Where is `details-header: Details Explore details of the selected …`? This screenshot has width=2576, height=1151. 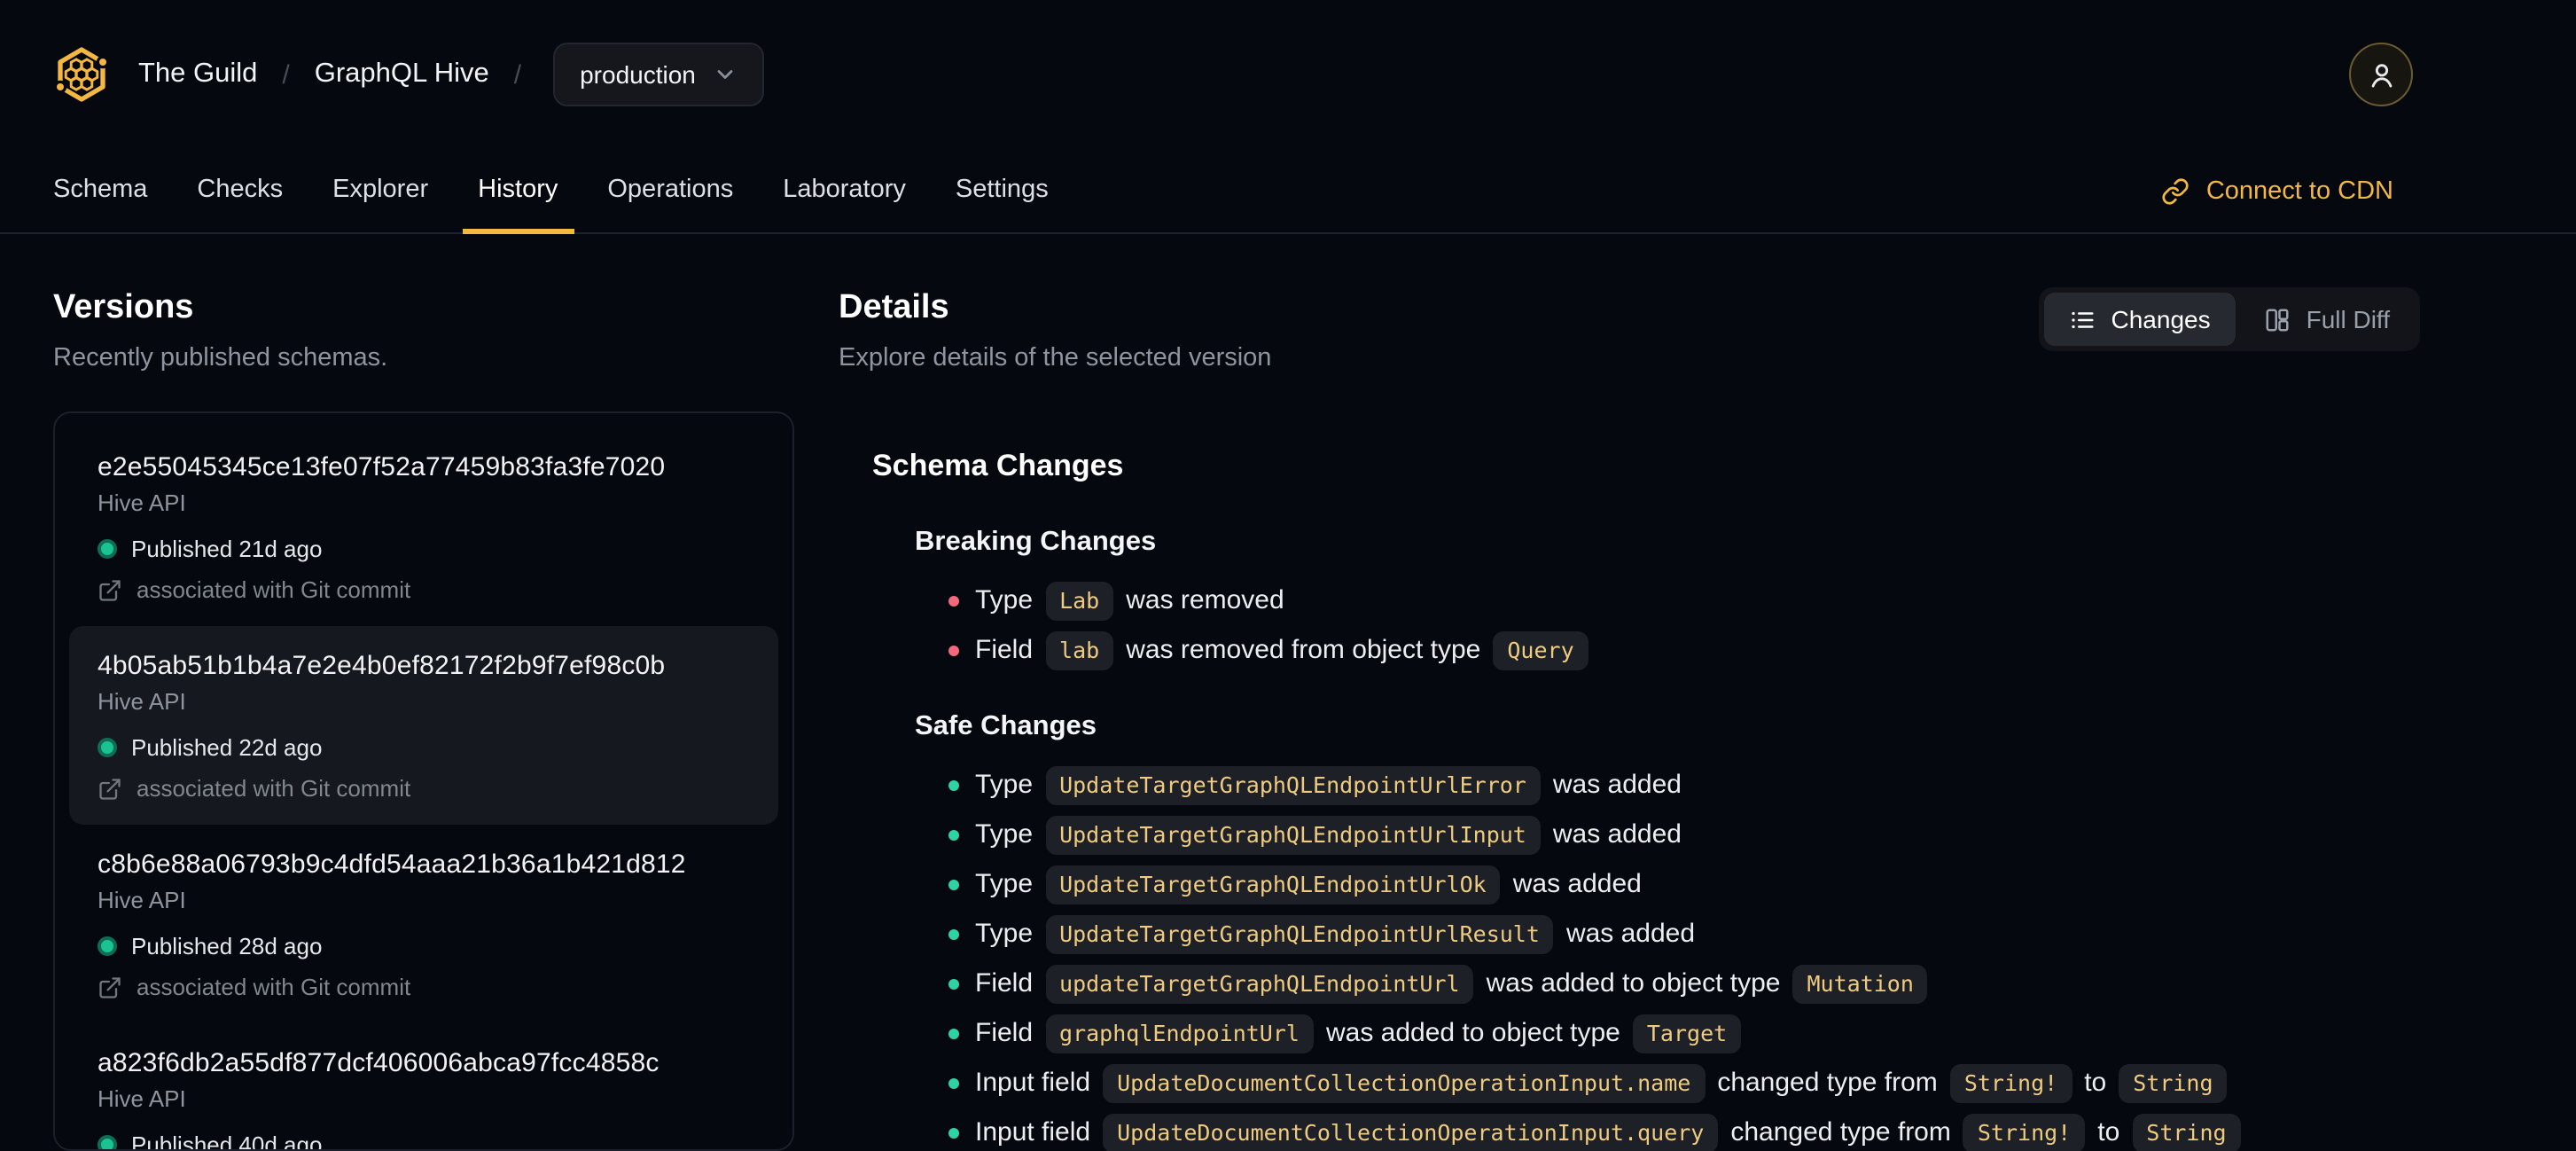
details-header: Details Explore details of the selected … is located at coordinates (1629, 331).